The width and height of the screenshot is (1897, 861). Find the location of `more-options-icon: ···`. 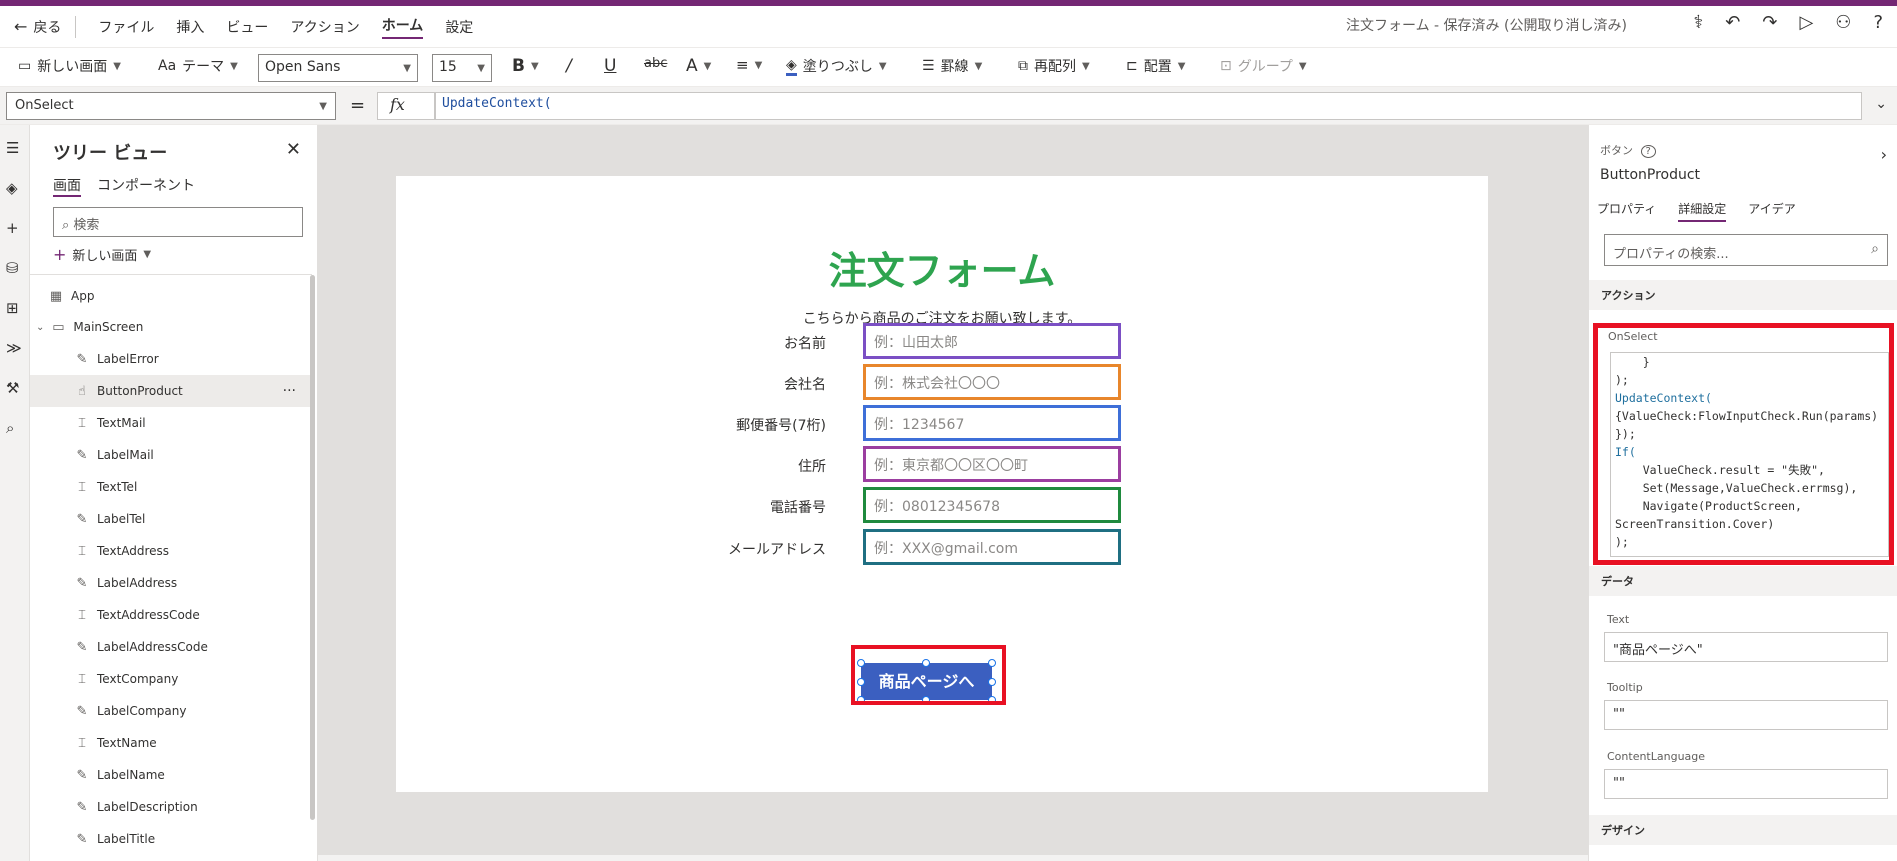

more-options-icon: ··· is located at coordinates (289, 391).